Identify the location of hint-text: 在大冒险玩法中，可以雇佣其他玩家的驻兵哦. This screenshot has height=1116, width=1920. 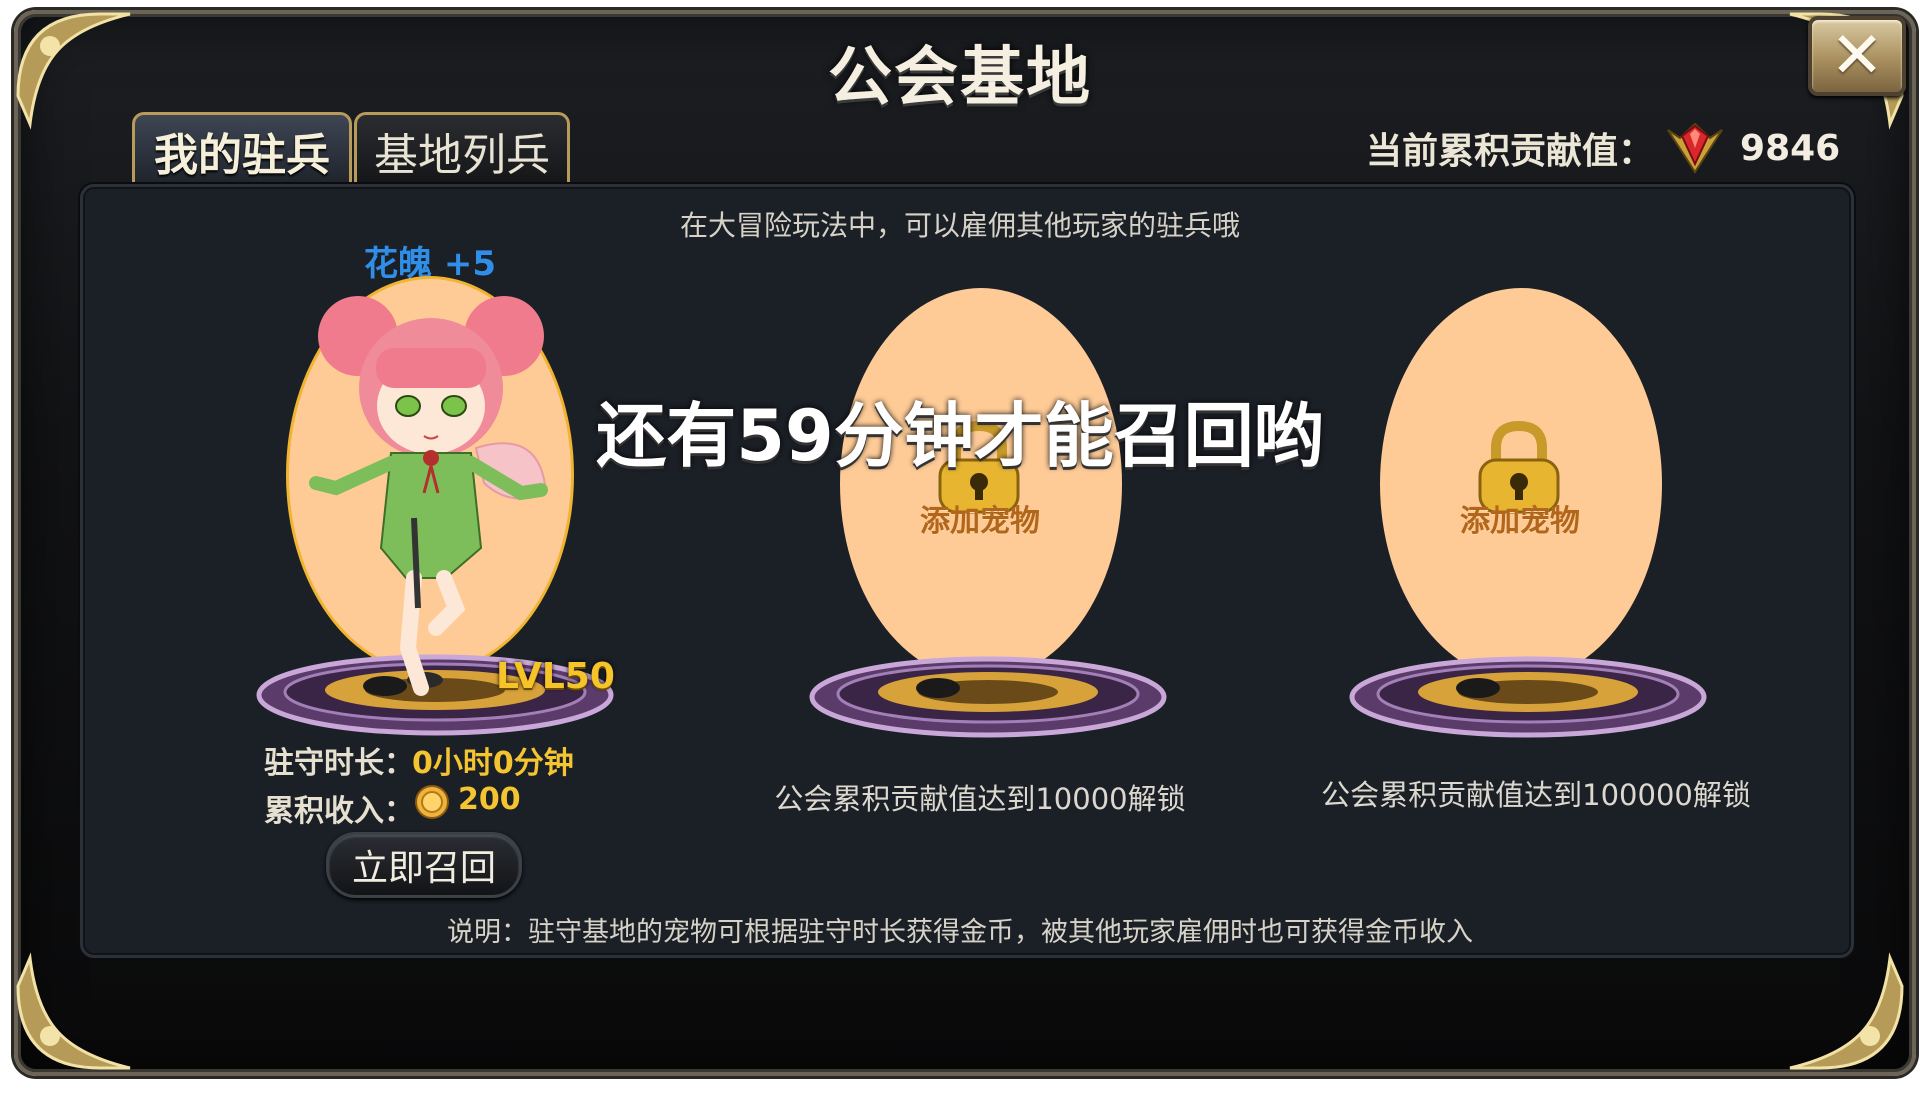
(959, 225).